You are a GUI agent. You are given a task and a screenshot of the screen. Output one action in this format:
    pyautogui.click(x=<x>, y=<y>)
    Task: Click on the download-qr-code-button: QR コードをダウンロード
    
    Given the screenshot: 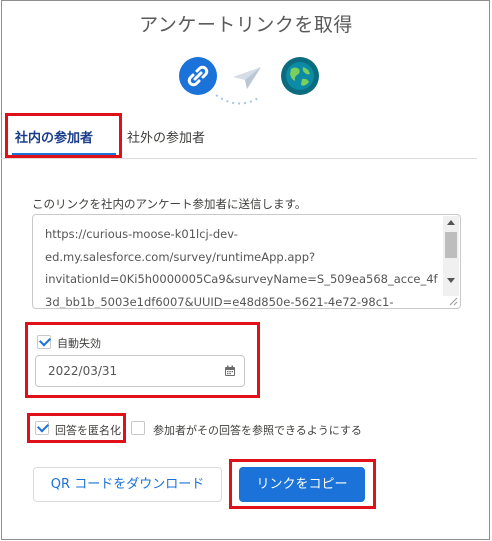 What is the action you would take?
    pyautogui.click(x=127, y=484)
    